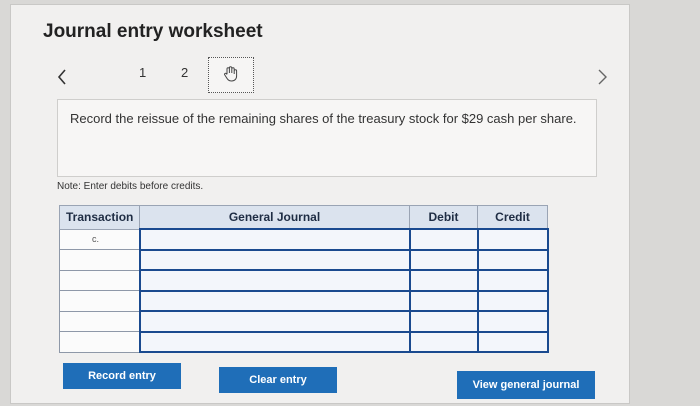  Describe the element at coordinates (62, 77) in the screenshot. I see `chevron-left-icon` at that location.